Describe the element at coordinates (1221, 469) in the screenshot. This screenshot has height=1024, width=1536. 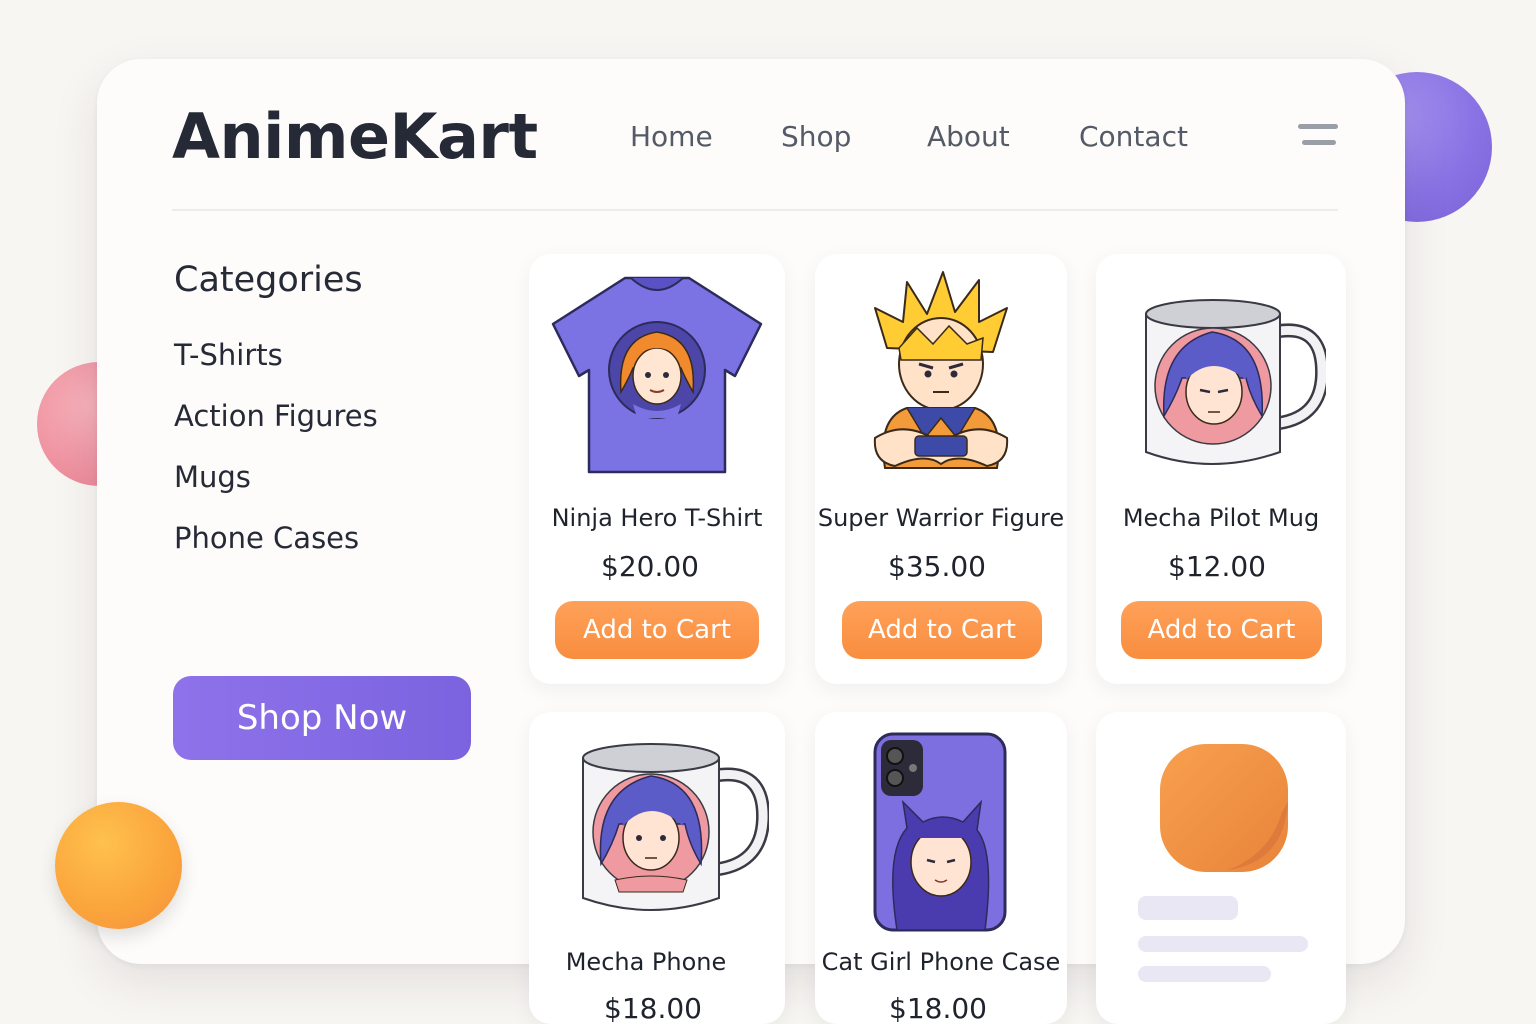
I see `product-card: Mecha Pilot Mug $12.00 Add to Cart` at that location.